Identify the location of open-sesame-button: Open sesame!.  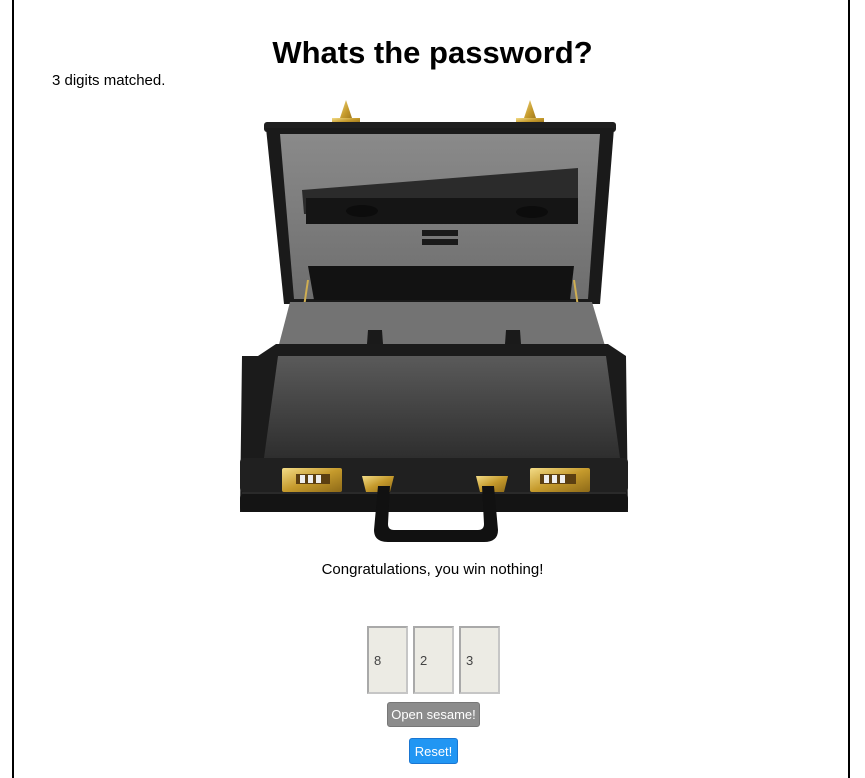
(433, 714).